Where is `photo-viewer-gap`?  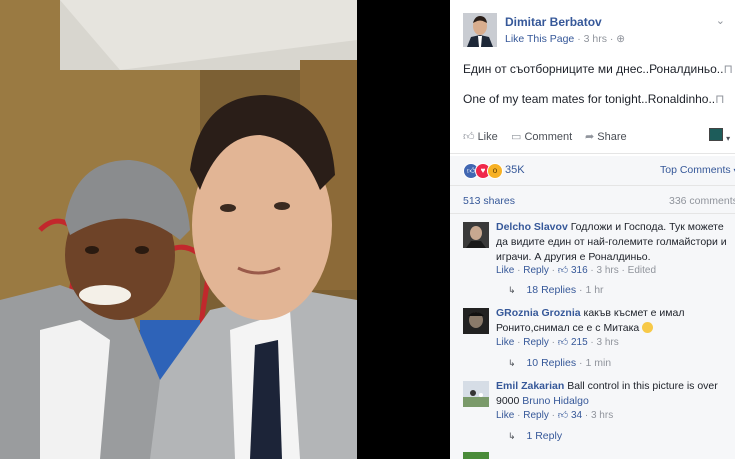
photo-viewer-gap is located at coordinates (403, 229).